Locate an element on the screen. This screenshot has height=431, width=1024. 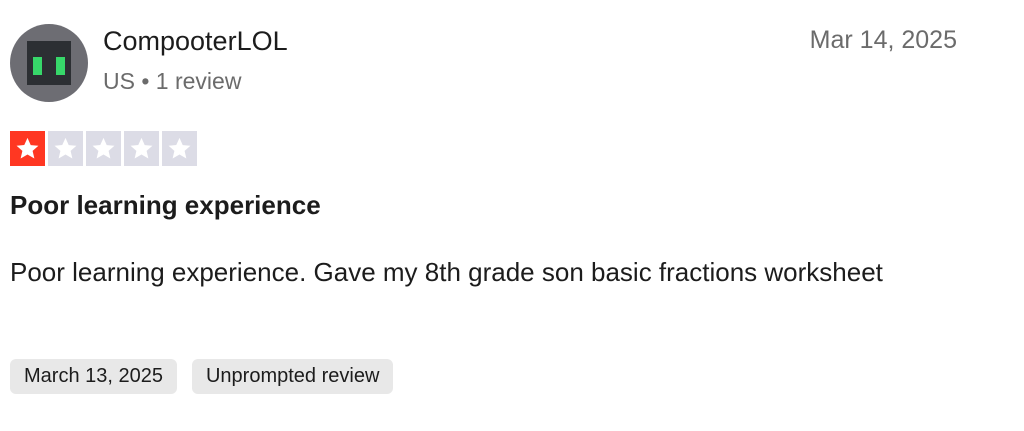
avatar-left-eye is located at coordinates (37, 66).